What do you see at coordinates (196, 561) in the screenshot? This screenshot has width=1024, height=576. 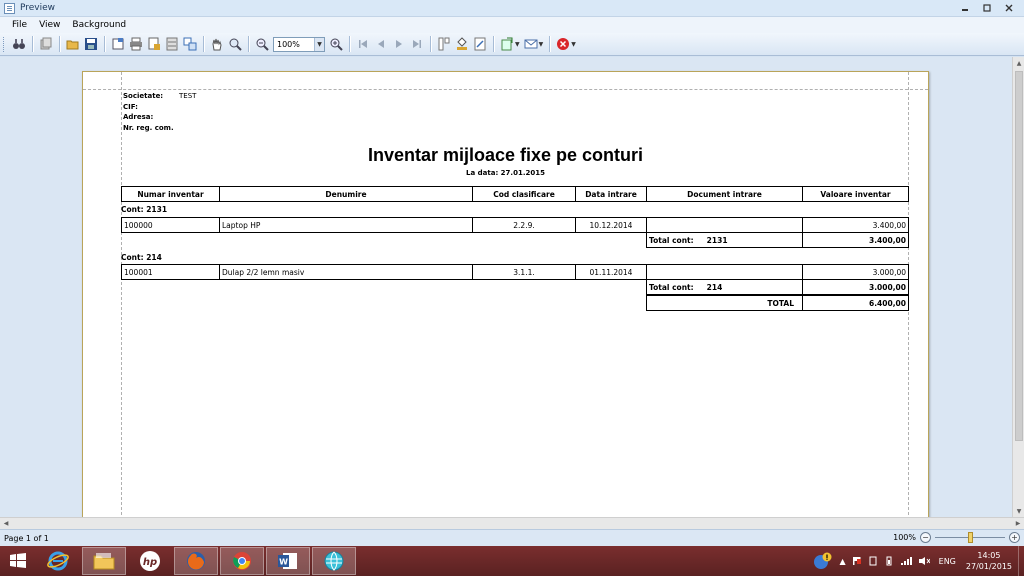 I see `taskbar-firefox` at bounding box center [196, 561].